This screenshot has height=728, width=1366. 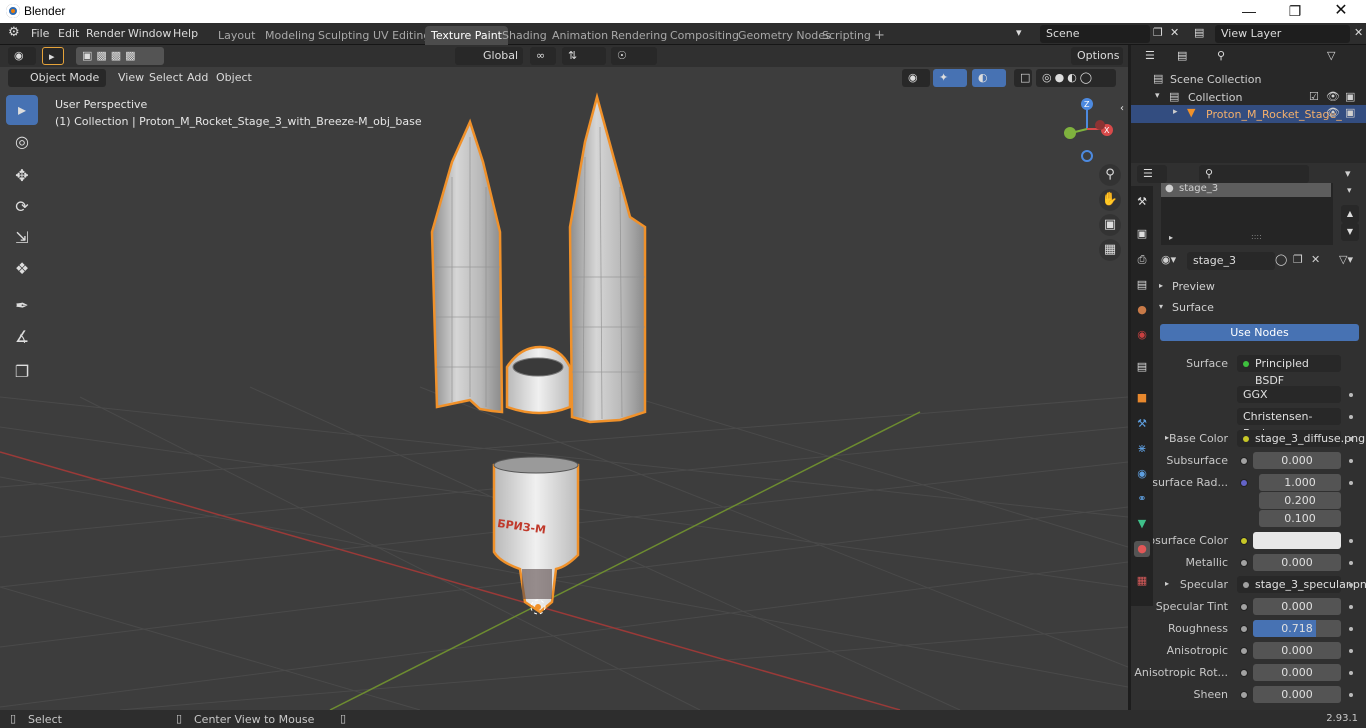 I want to click on ortho-grid-icon: ▦, so click(x=1110, y=250).